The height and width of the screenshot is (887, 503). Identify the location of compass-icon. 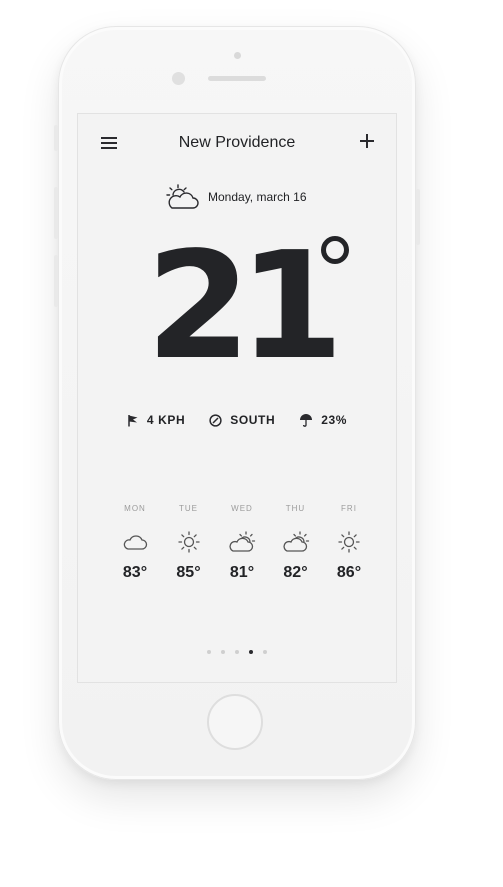
(215, 420).